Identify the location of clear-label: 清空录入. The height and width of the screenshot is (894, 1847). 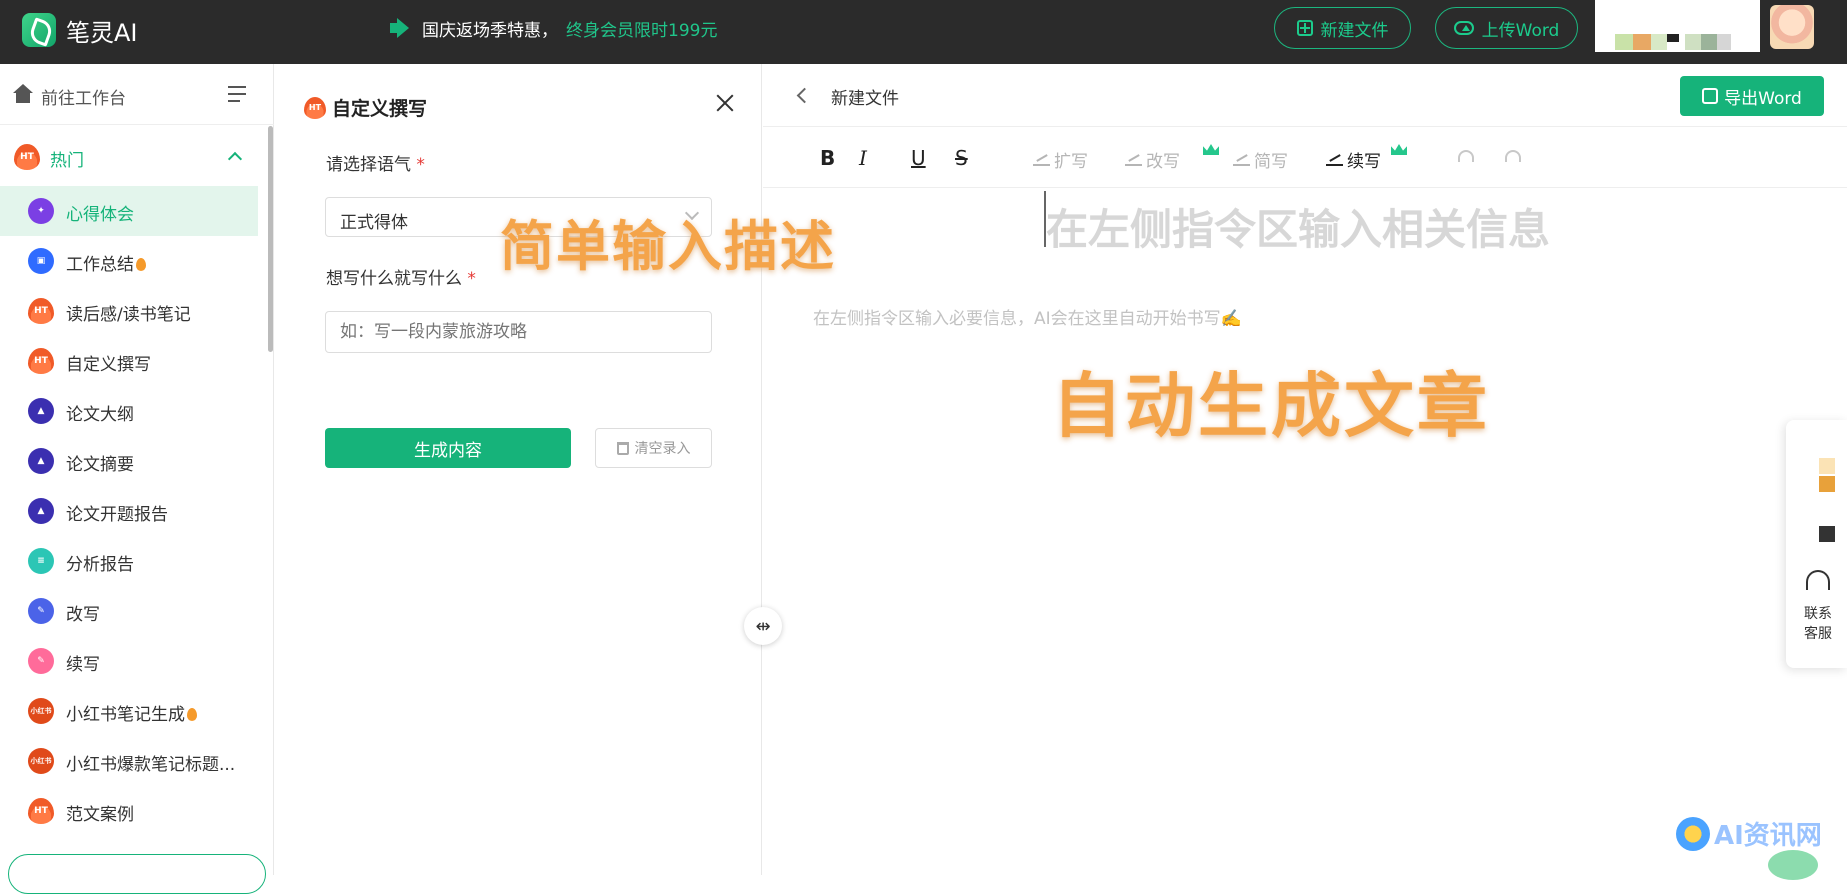
(662, 449).